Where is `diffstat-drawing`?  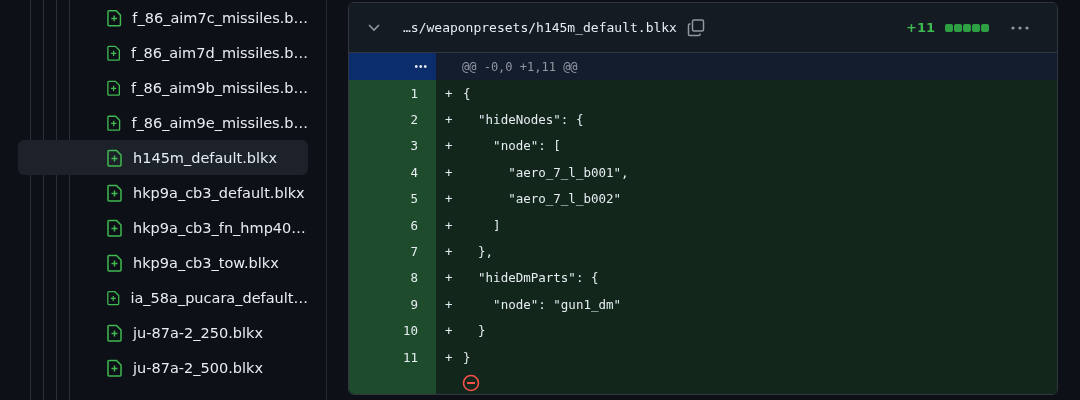 diffstat-drawing is located at coordinates (967, 27).